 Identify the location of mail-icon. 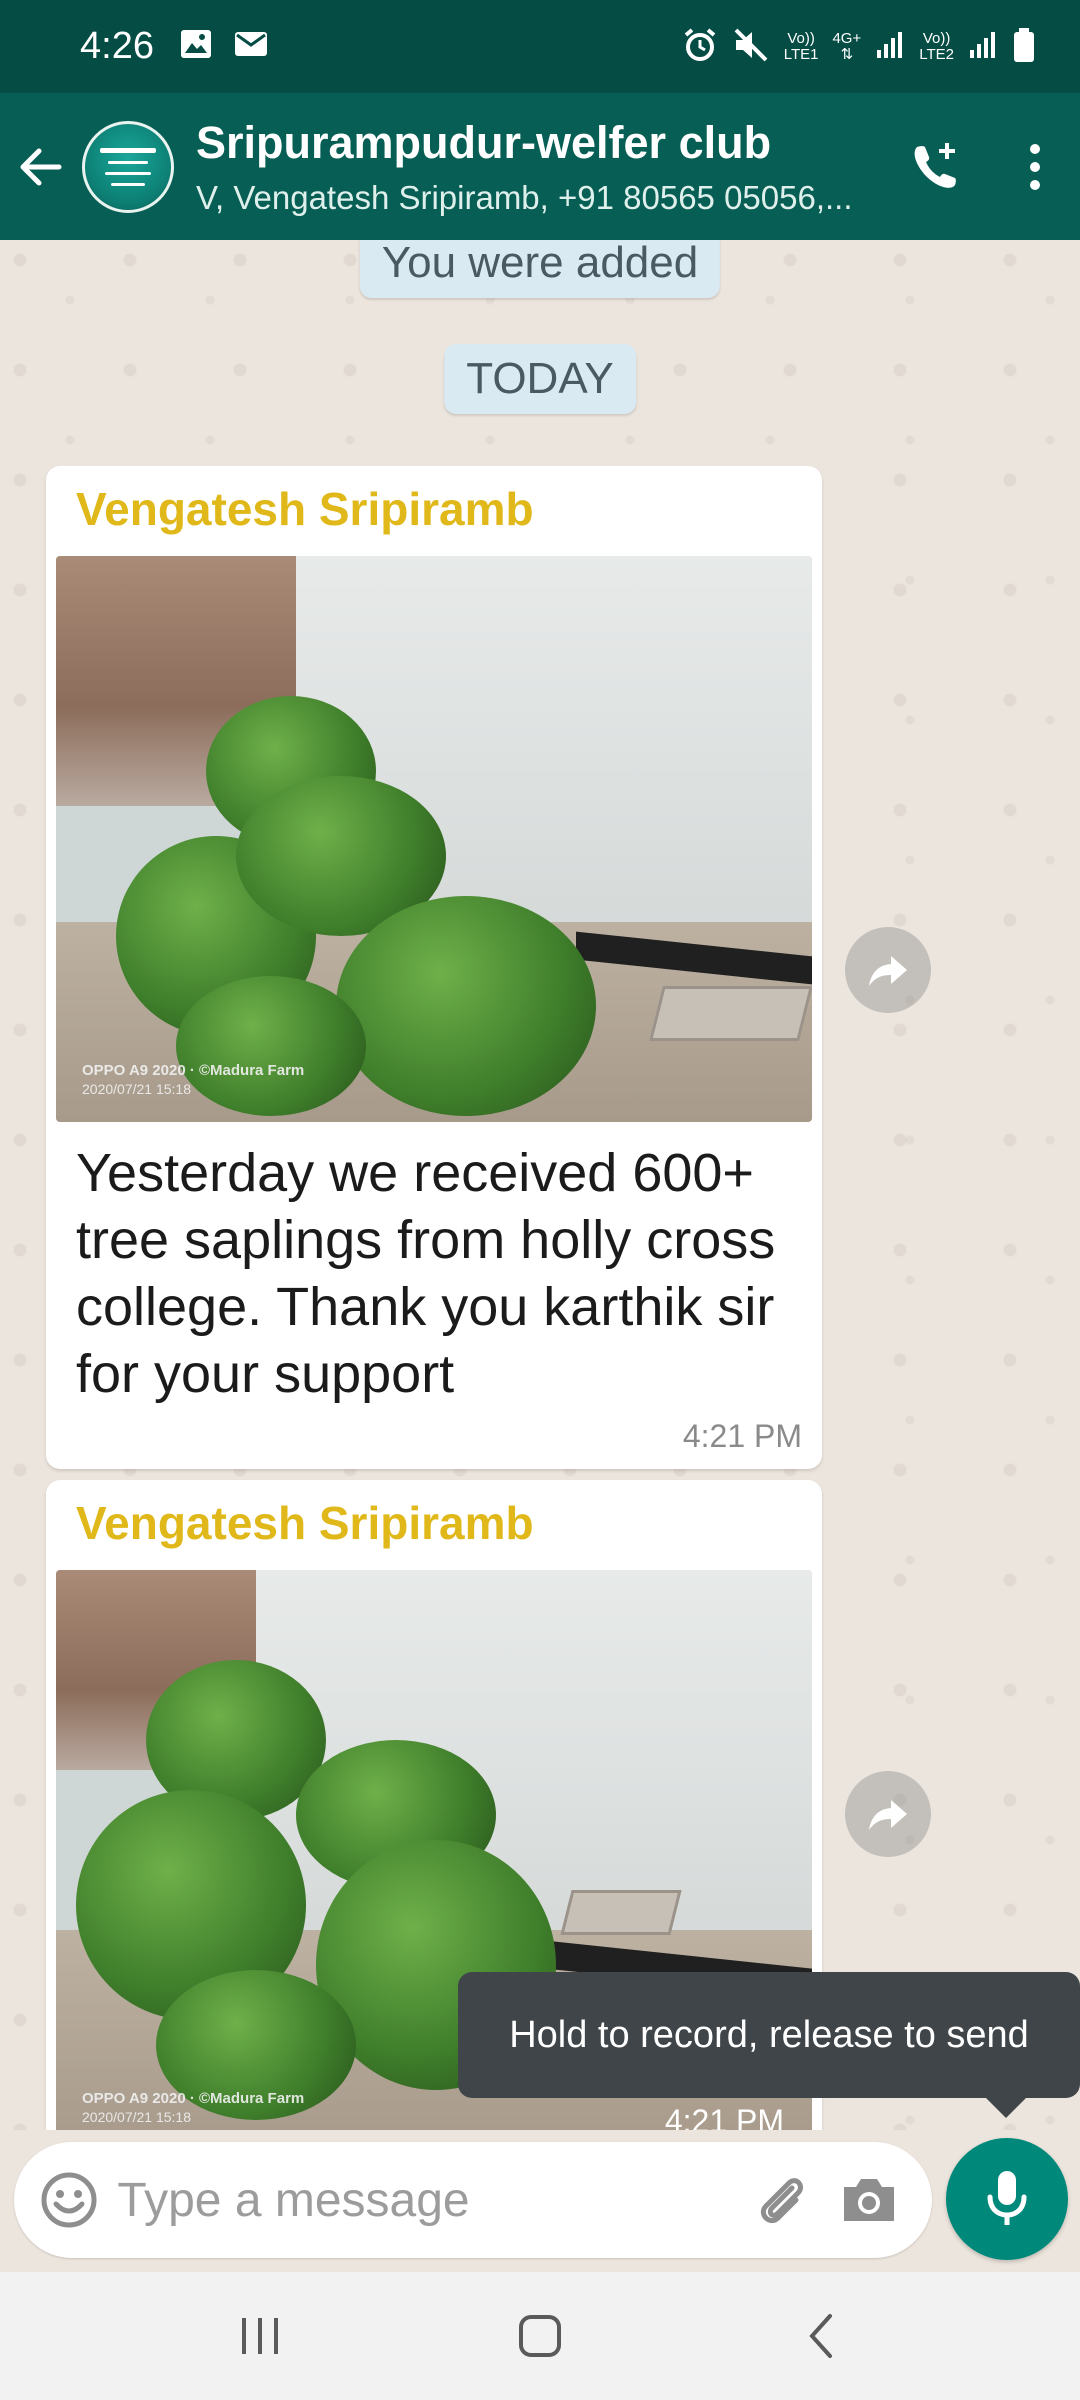
(251, 46).